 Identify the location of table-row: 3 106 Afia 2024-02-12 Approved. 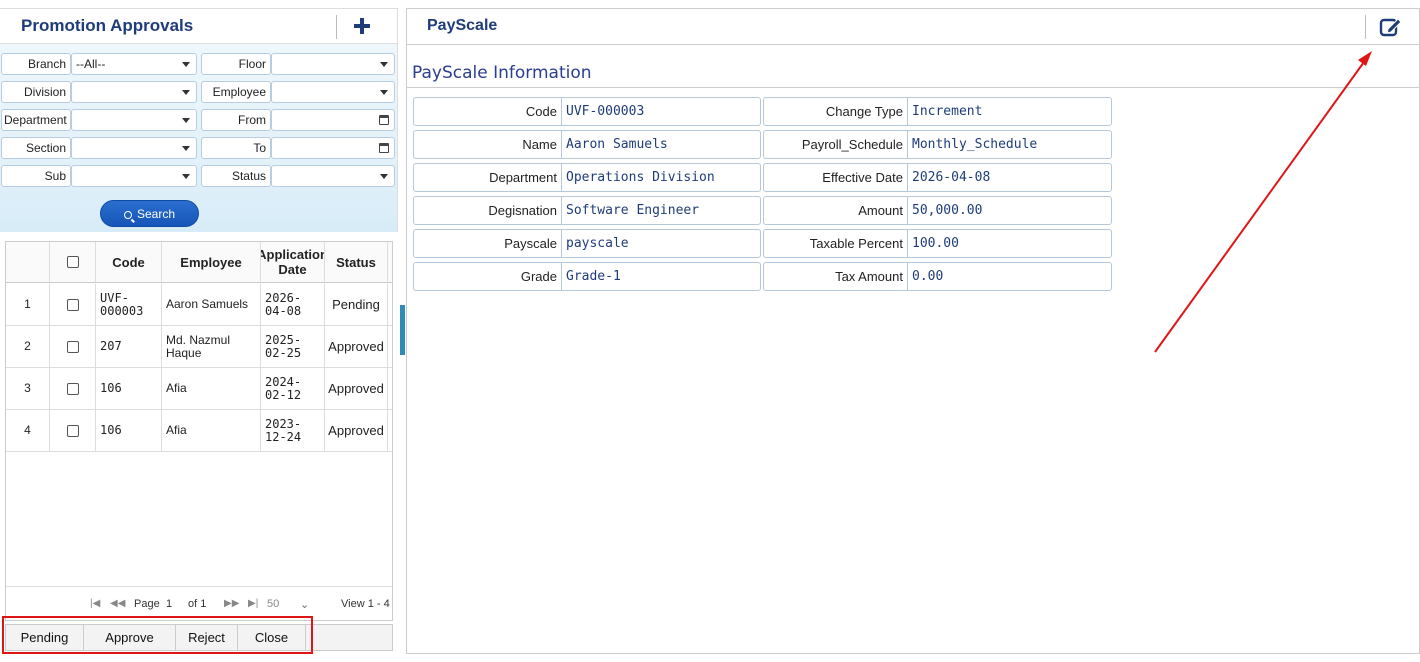
(199, 389).